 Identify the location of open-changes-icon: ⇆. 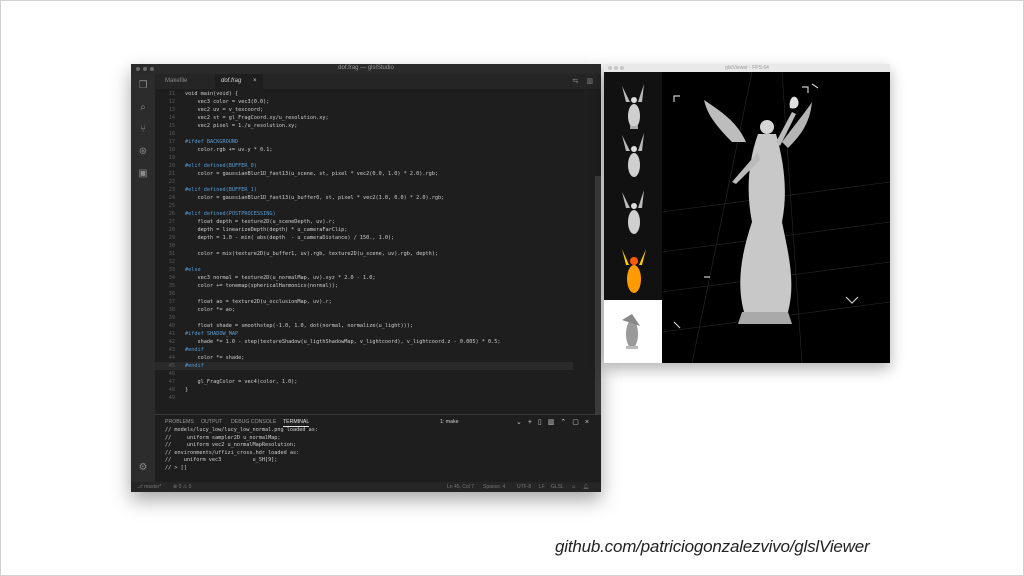
(576, 81).